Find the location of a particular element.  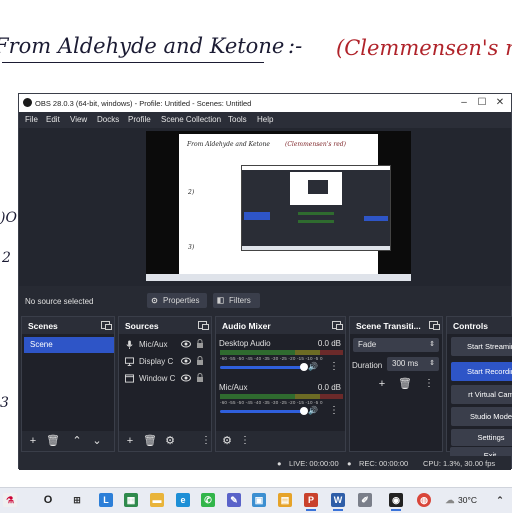

settings-button: Settings is located at coordinates (481, 437).